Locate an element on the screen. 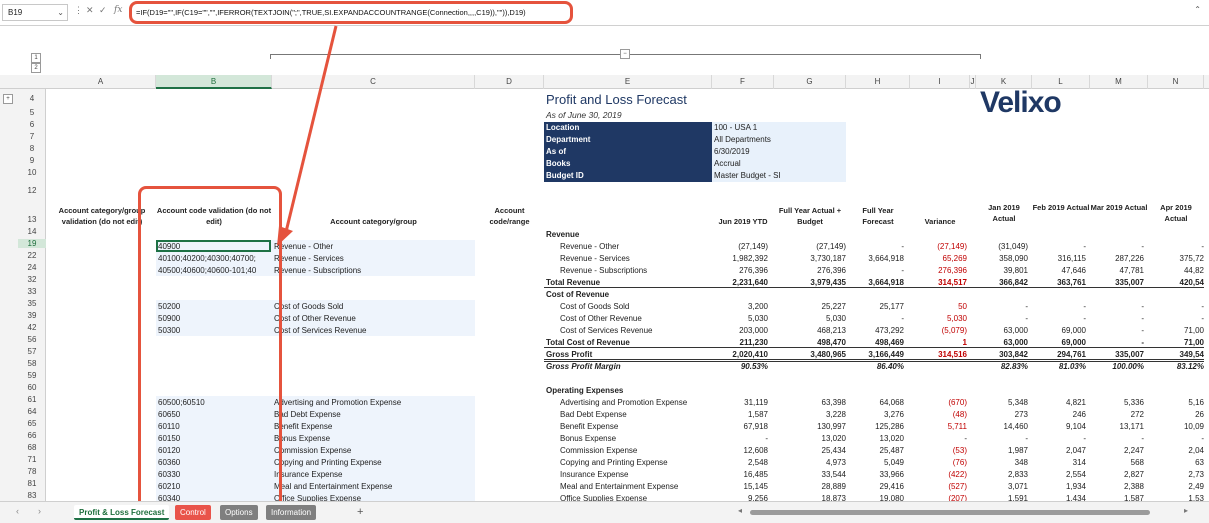  add-sheet-button: + is located at coordinates (360, 512).